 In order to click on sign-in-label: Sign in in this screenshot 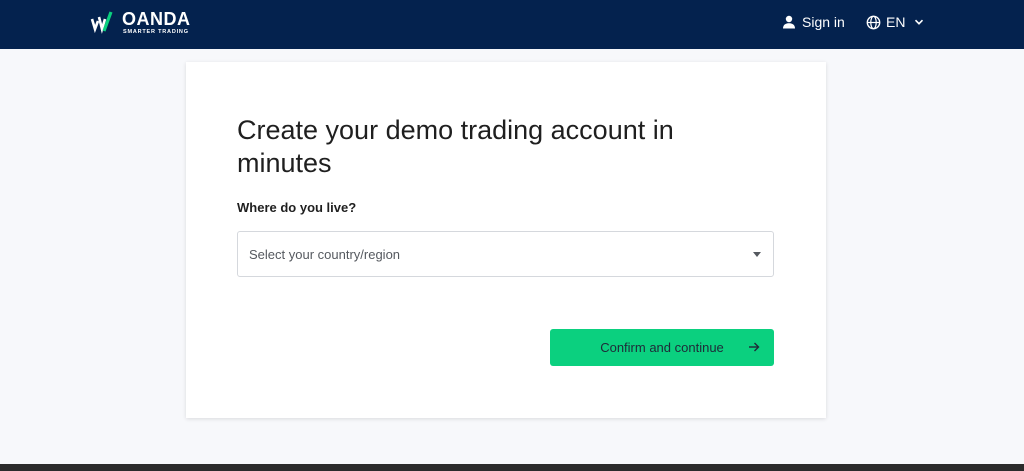, I will do `click(823, 22)`.